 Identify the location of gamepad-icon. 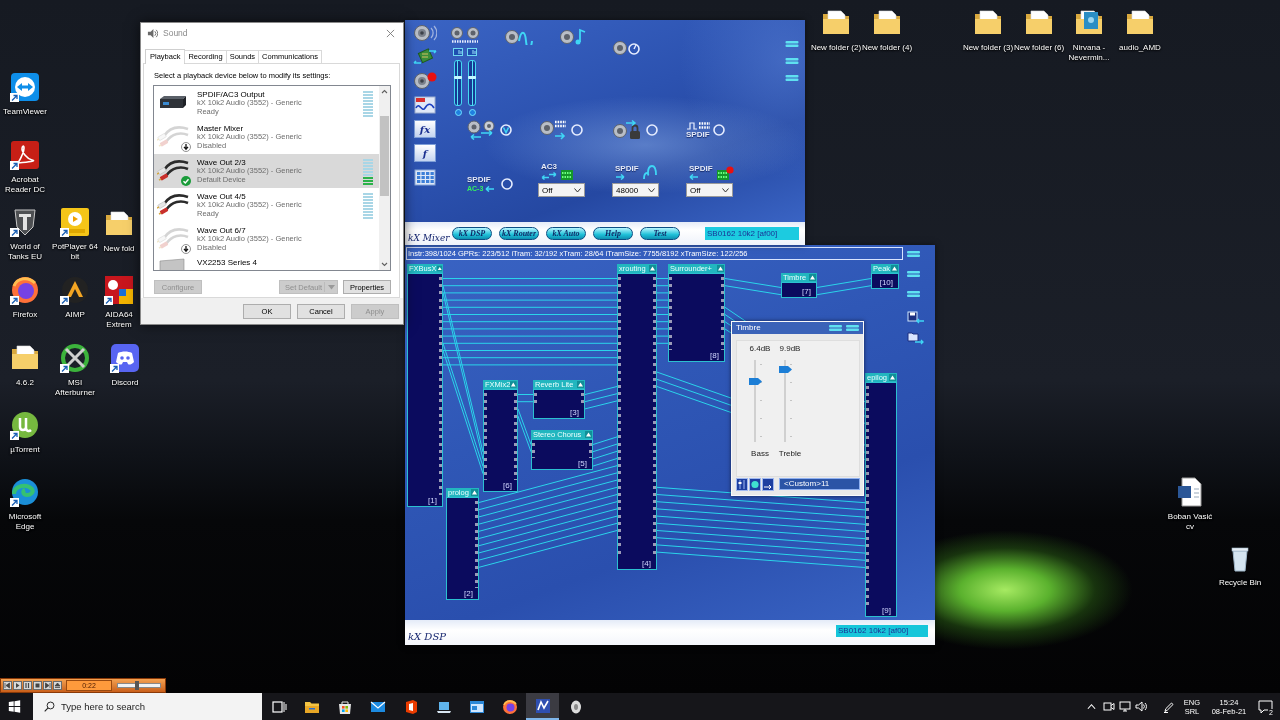
(125, 358).